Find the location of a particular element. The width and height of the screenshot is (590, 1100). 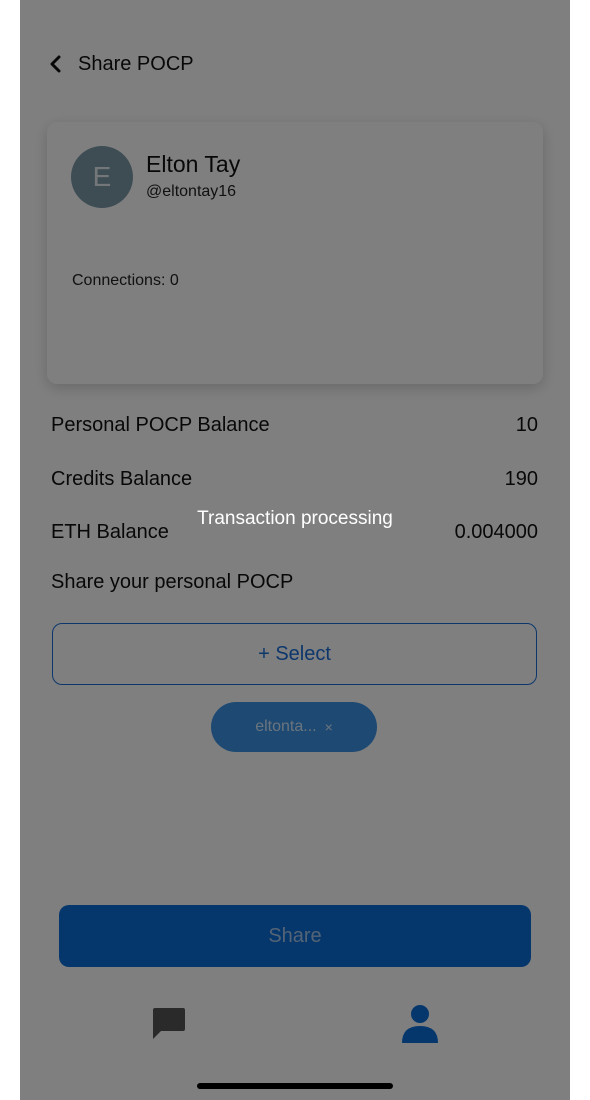

processing-message: Transaction processing is located at coordinates (295, 518).